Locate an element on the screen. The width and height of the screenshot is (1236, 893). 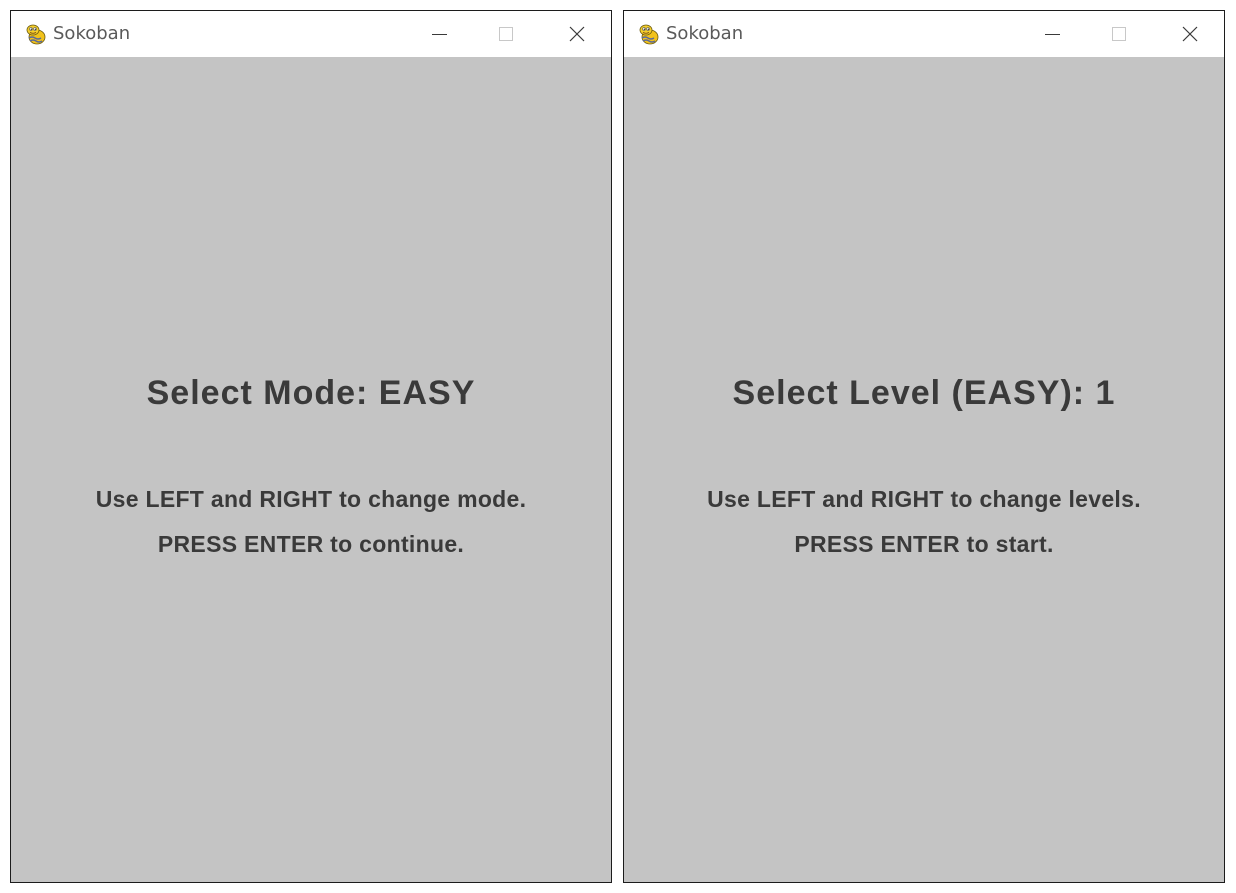
mode-select-heading: Select Mode: EASY is located at coordinates (311, 393).